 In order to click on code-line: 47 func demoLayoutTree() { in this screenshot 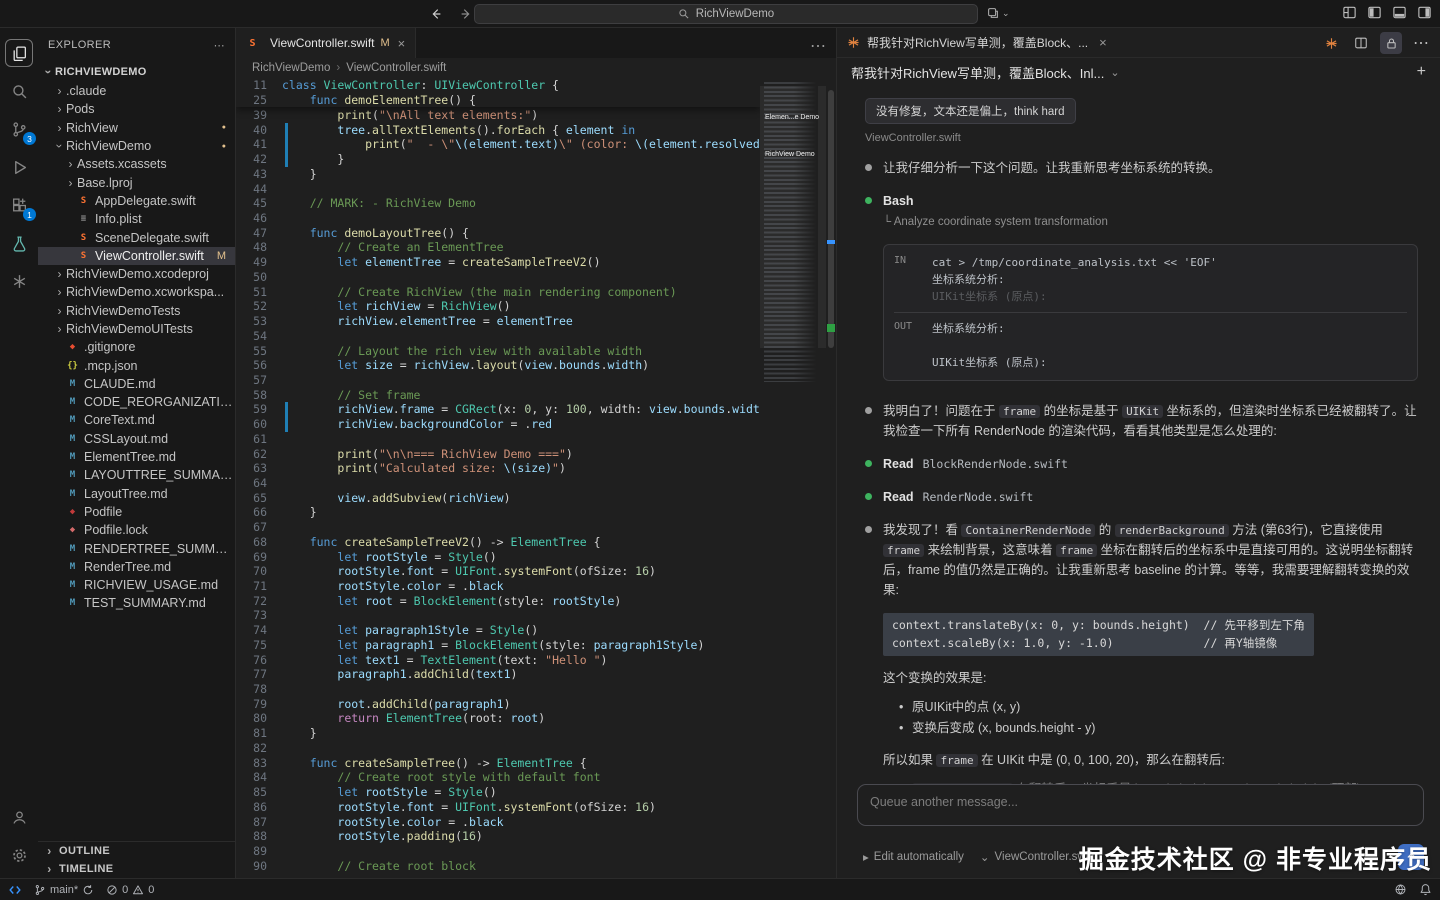, I will do `click(498, 233)`.